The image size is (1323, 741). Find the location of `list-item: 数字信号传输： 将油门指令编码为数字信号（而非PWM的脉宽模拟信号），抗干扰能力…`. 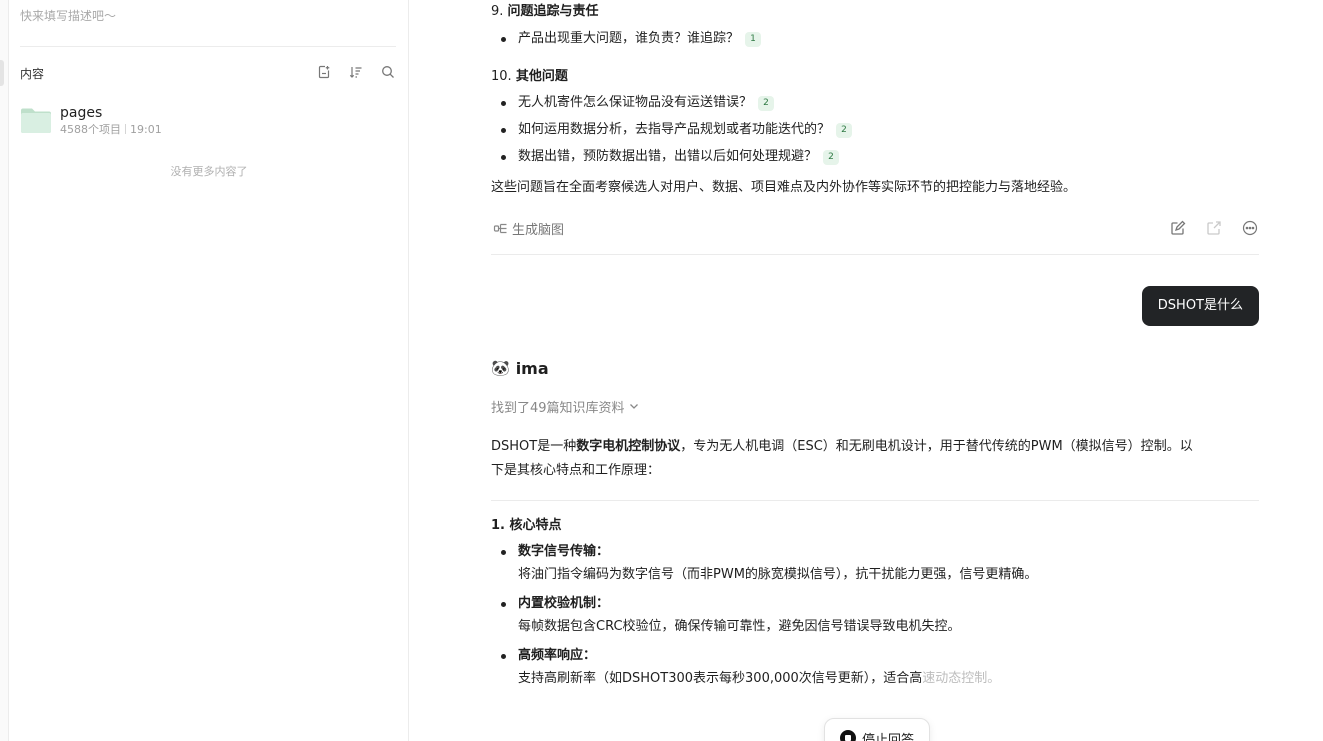

list-item: 数字信号传输： 将油门指令编码为数字信号（而非PWM的脉宽模拟信号），抗干扰能力… is located at coordinates (764, 567).